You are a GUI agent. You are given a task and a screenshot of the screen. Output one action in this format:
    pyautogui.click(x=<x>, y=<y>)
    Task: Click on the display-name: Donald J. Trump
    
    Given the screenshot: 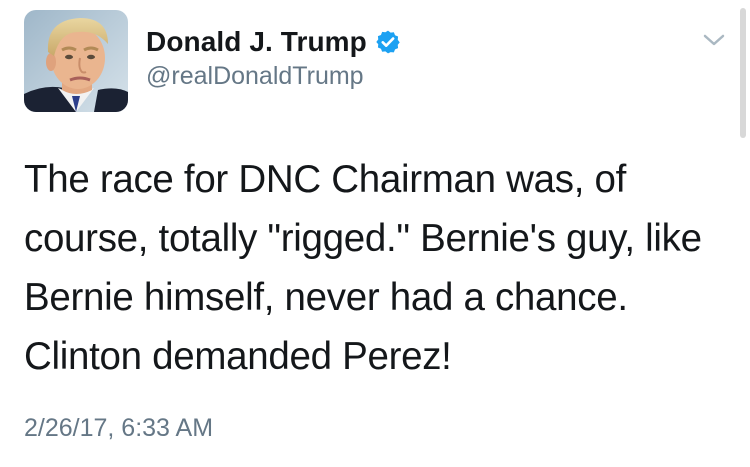 What is the action you would take?
    pyautogui.click(x=256, y=42)
    